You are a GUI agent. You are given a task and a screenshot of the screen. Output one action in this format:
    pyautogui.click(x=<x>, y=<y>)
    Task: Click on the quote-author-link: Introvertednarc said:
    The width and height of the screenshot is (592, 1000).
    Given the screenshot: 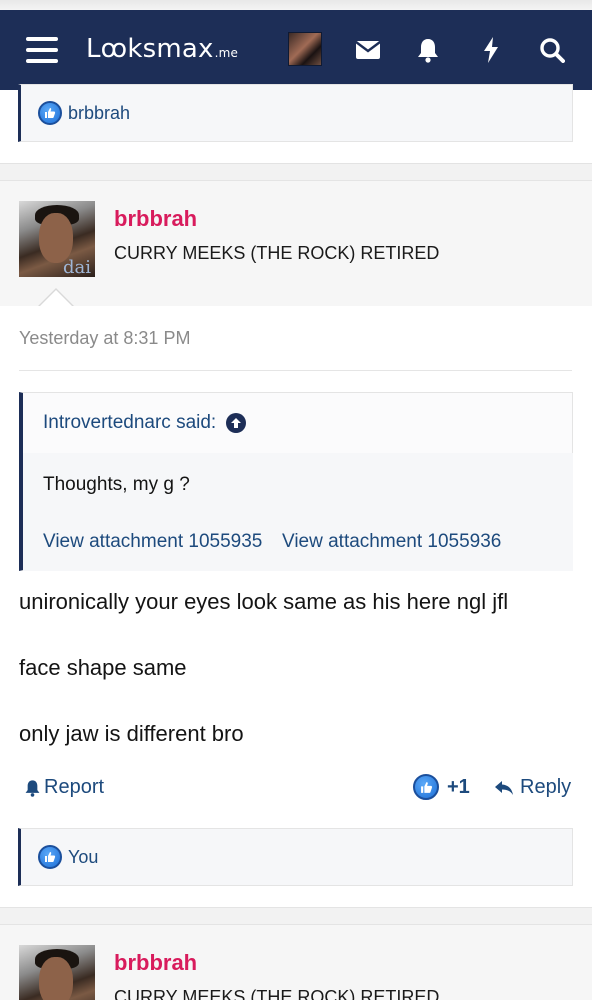 What is the action you would take?
    pyautogui.click(x=129, y=423)
    